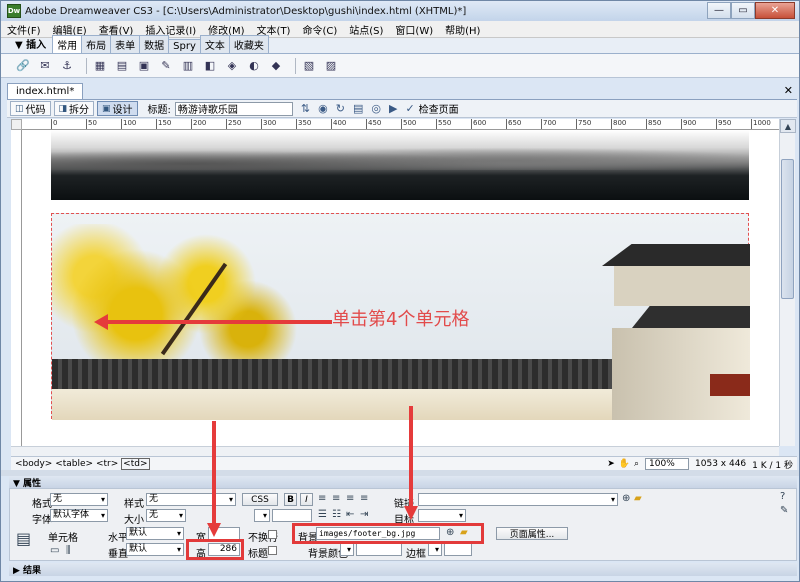 The width and height of the screenshot is (800, 582). I want to click on indent-icon: ⇥, so click(364, 514).